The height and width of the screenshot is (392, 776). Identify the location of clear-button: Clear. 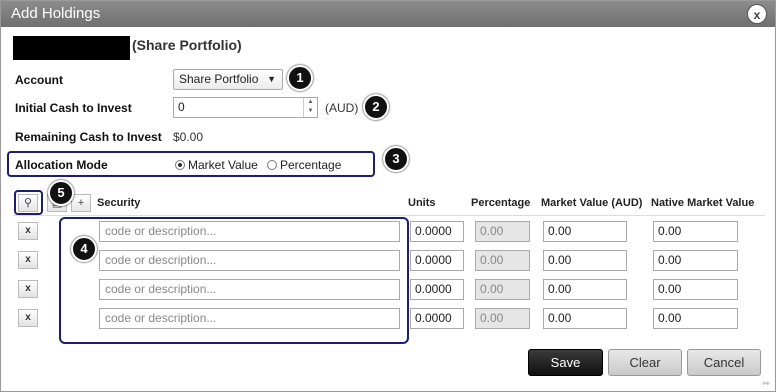
(645, 362).